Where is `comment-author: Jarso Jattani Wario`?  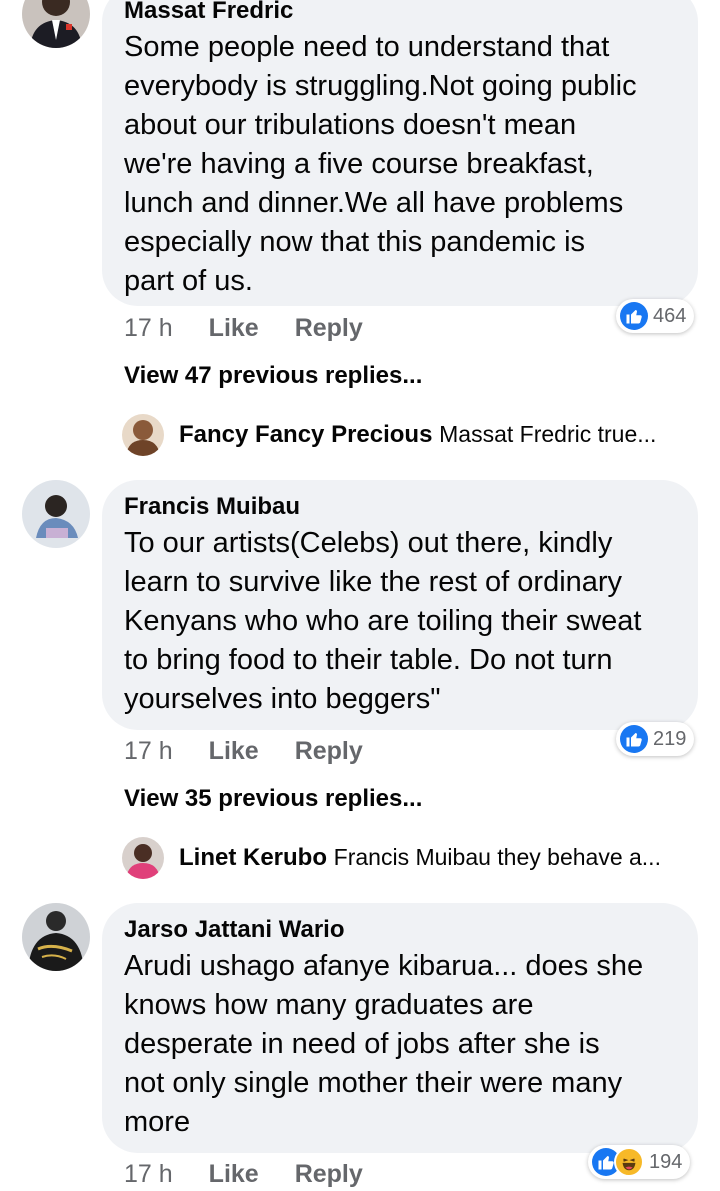 comment-author: Jarso Jattani Wario is located at coordinates (400, 930).